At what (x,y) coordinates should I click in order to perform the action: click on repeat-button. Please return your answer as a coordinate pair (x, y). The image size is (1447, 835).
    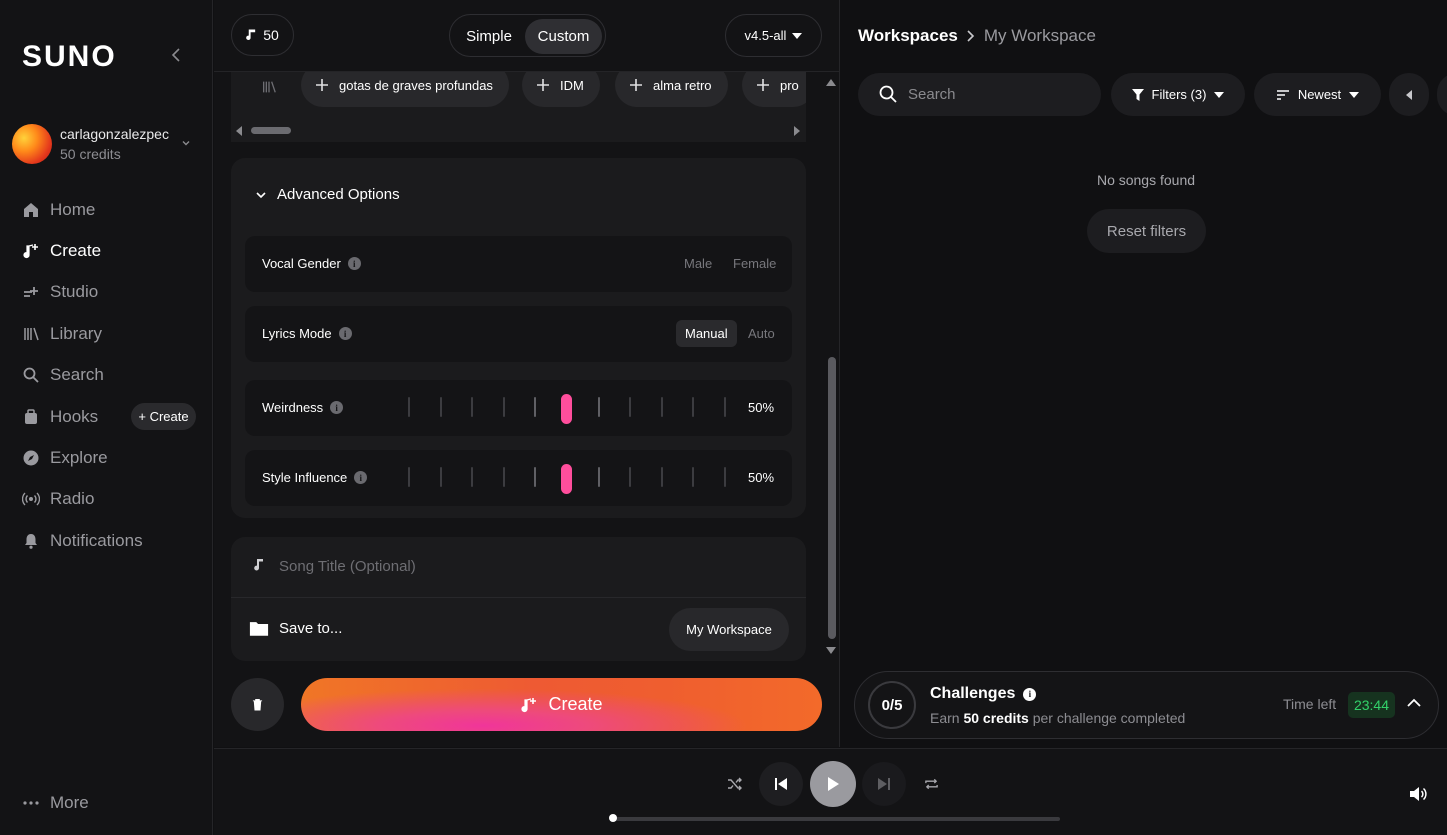
    Looking at the image, I should click on (931, 784).